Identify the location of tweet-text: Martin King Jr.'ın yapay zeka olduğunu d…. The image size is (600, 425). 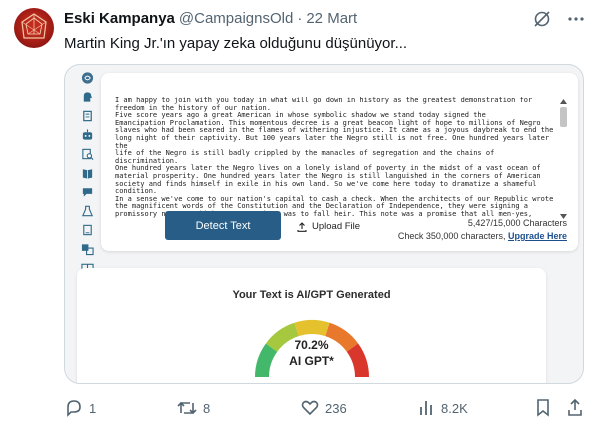
(236, 43).